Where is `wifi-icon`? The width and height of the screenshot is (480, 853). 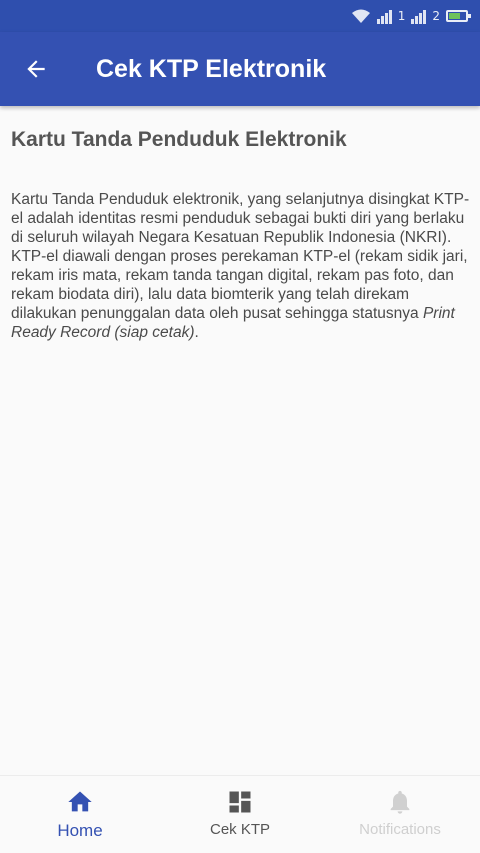 wifi-icon is located at coordinates (360, 16).